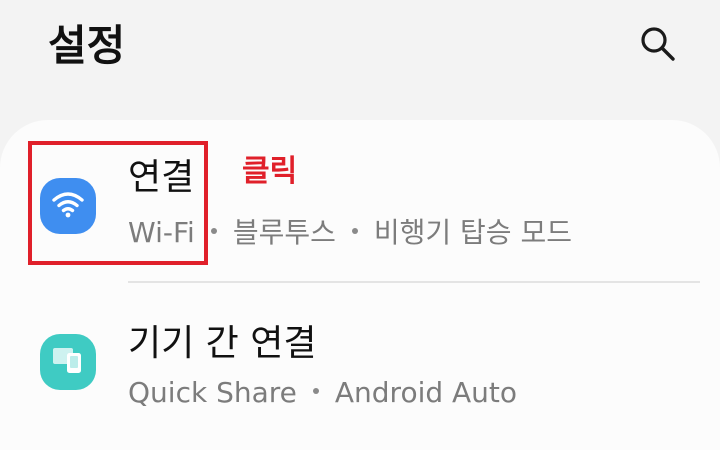  Describe the element at coordinates (284, 232) in the screenshot. I see `subtitle-bluetooth: 블루투스` at that location.